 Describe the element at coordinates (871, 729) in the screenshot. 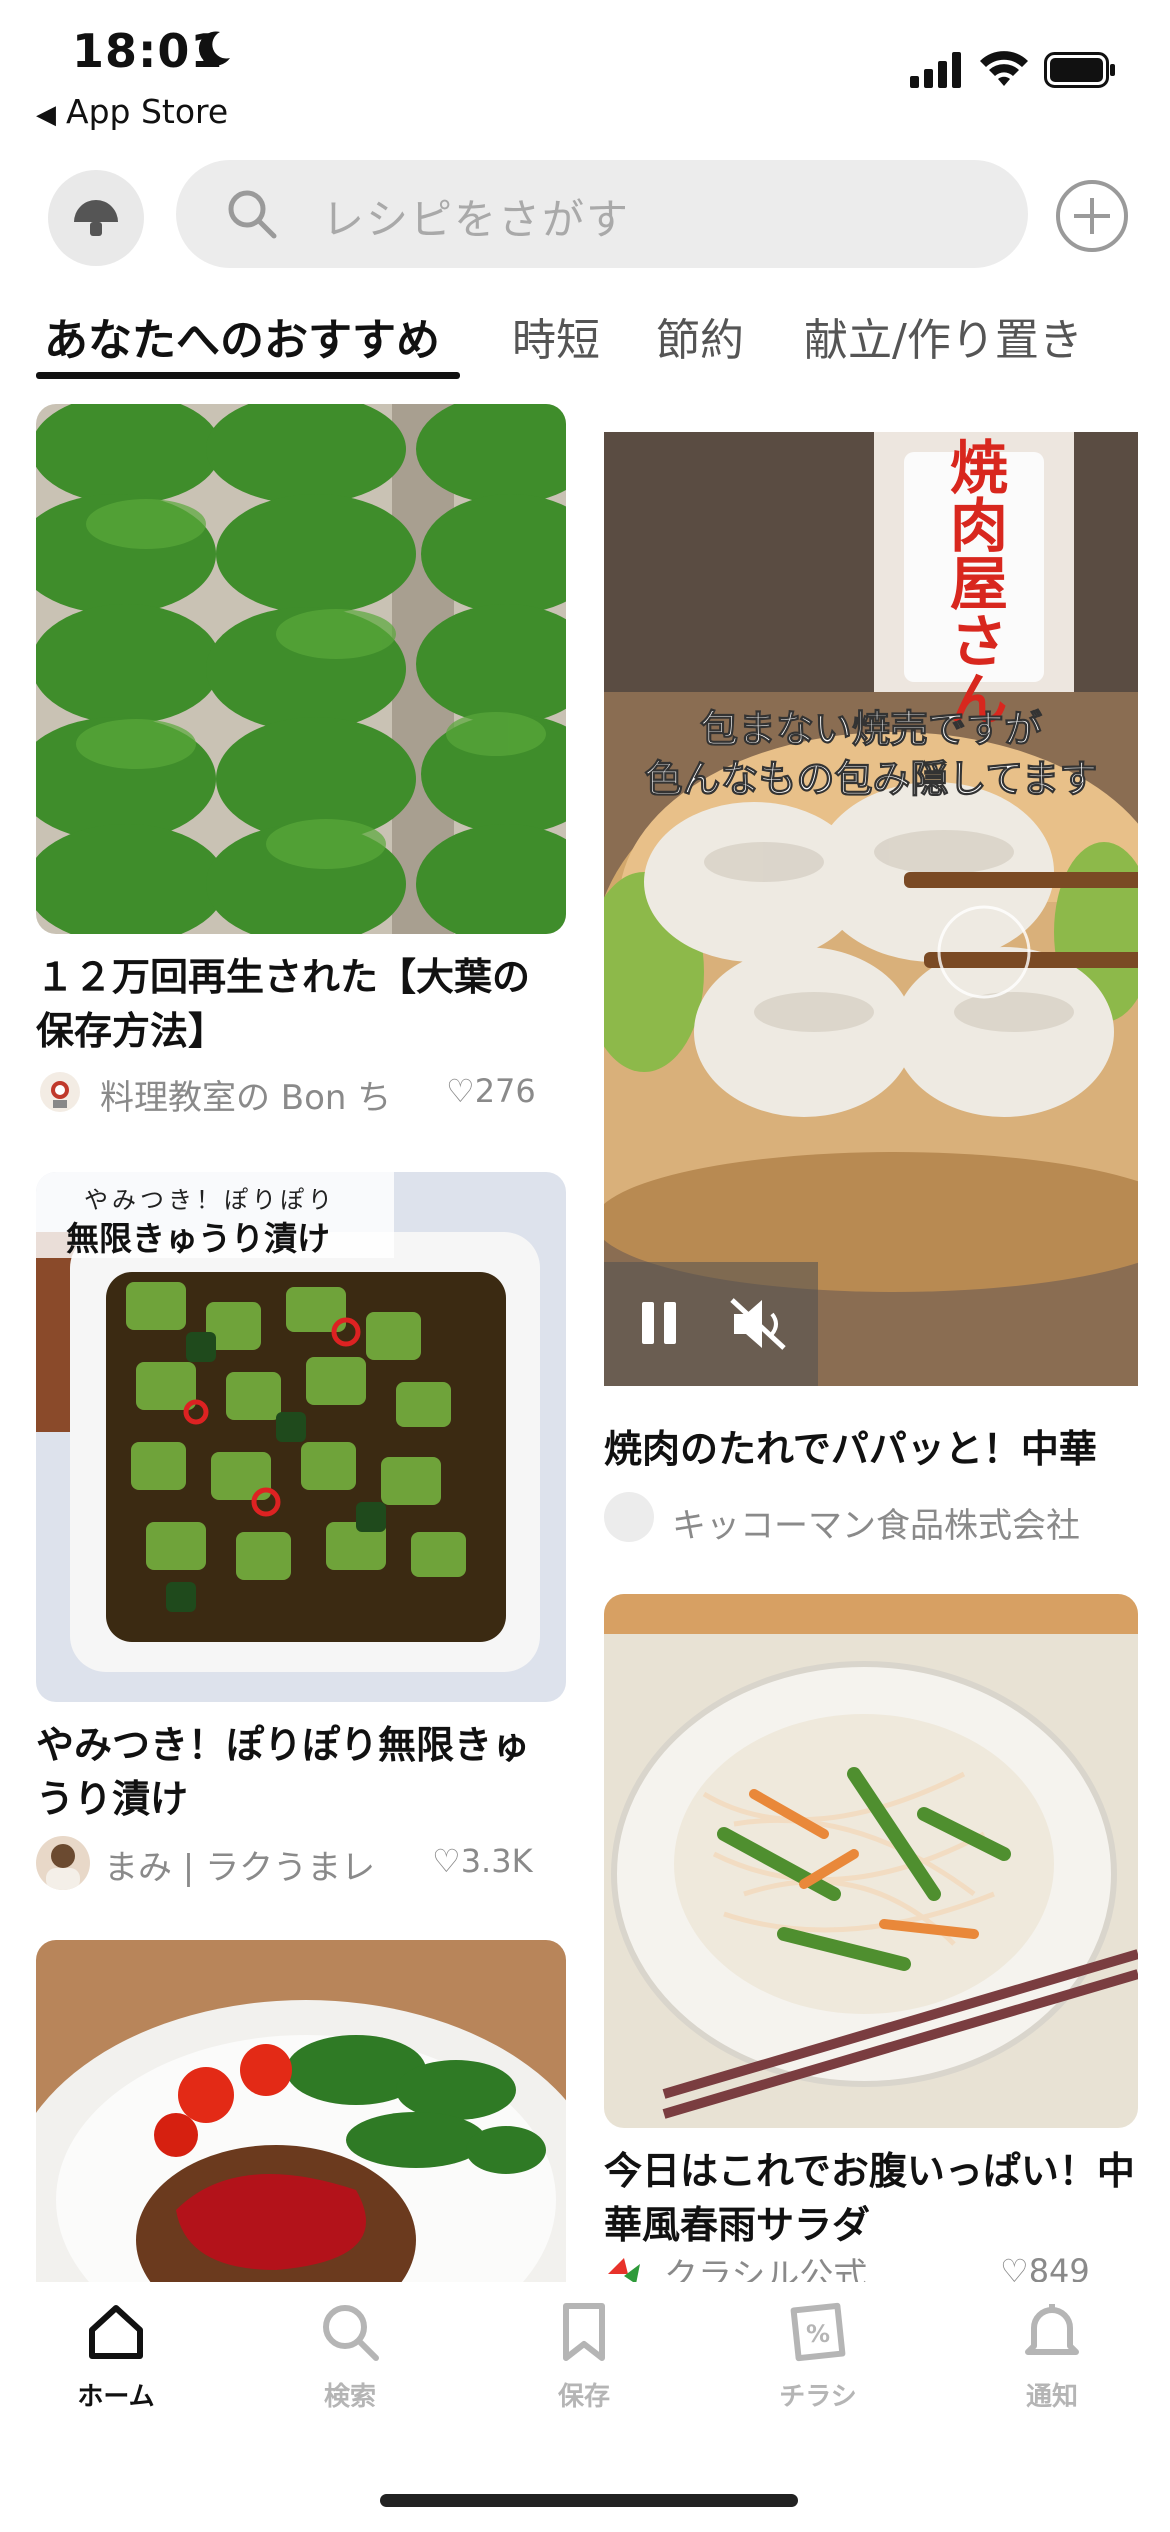

I see `video-caption-line-1: 包まない焼売ですが` at that location.